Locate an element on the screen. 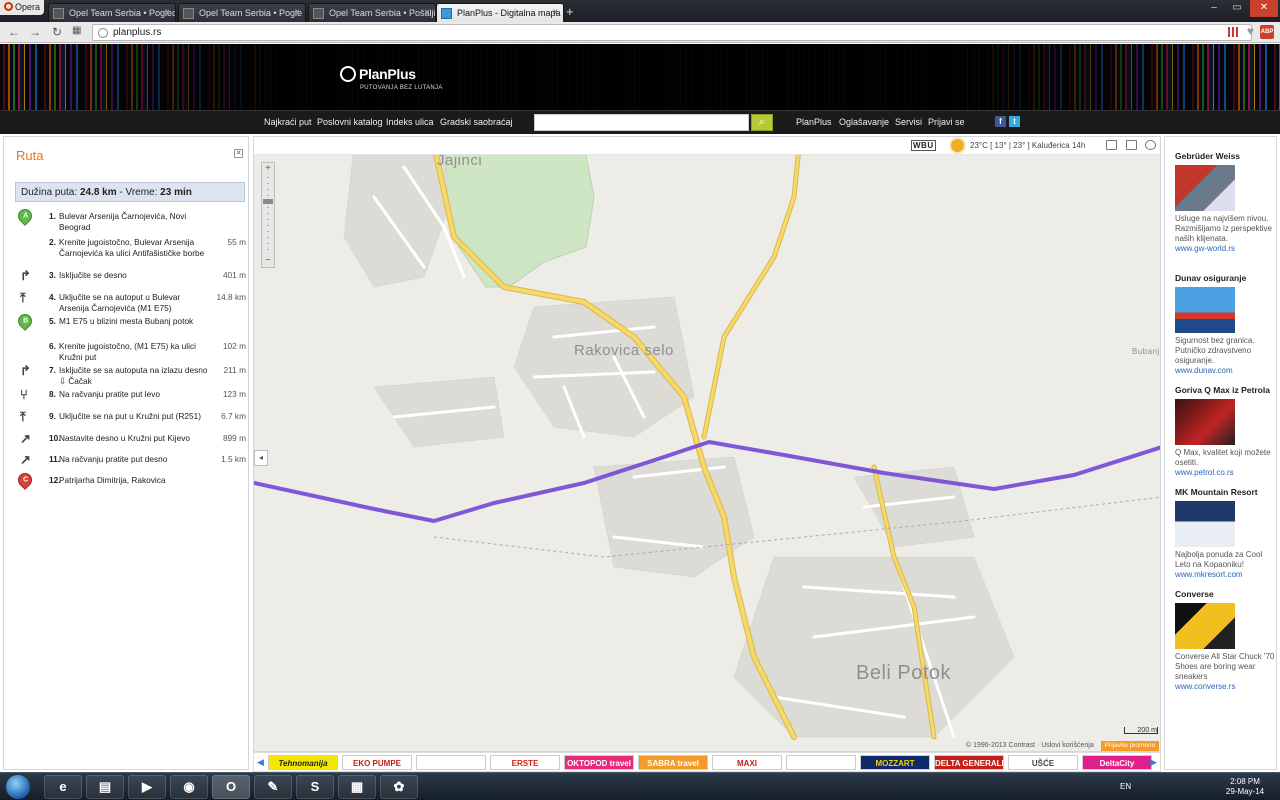  email-icon is located at coordinates (1131, 145).